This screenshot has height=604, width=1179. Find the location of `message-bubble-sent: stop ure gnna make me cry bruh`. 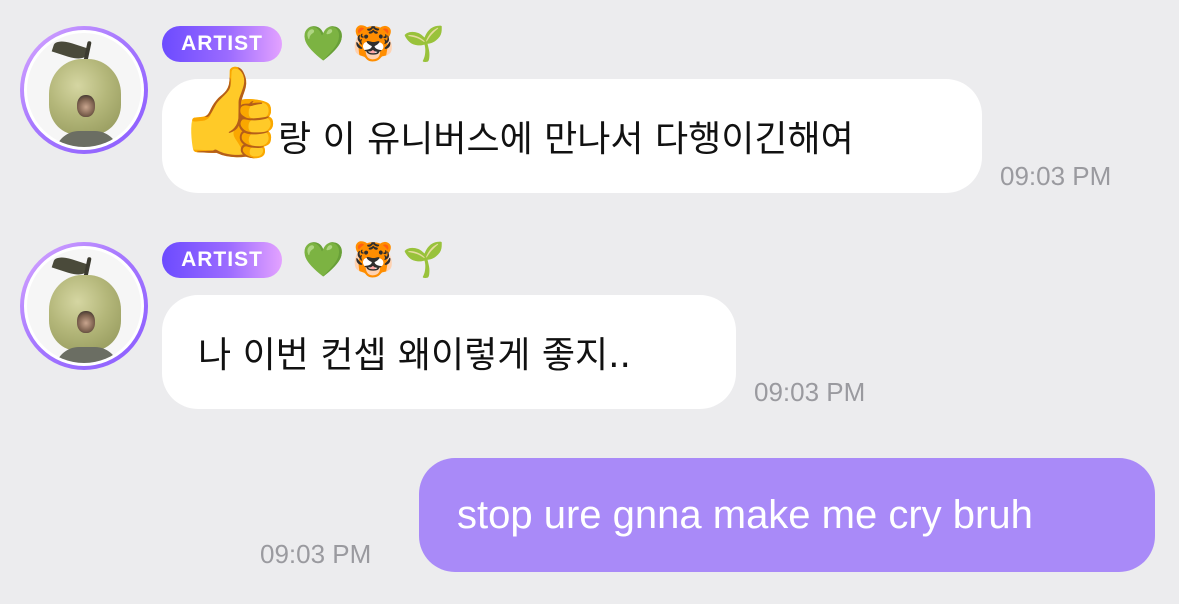

message-bubble-sent: stop ure gnna make me cry bruh is located at coordinates (787, 515).